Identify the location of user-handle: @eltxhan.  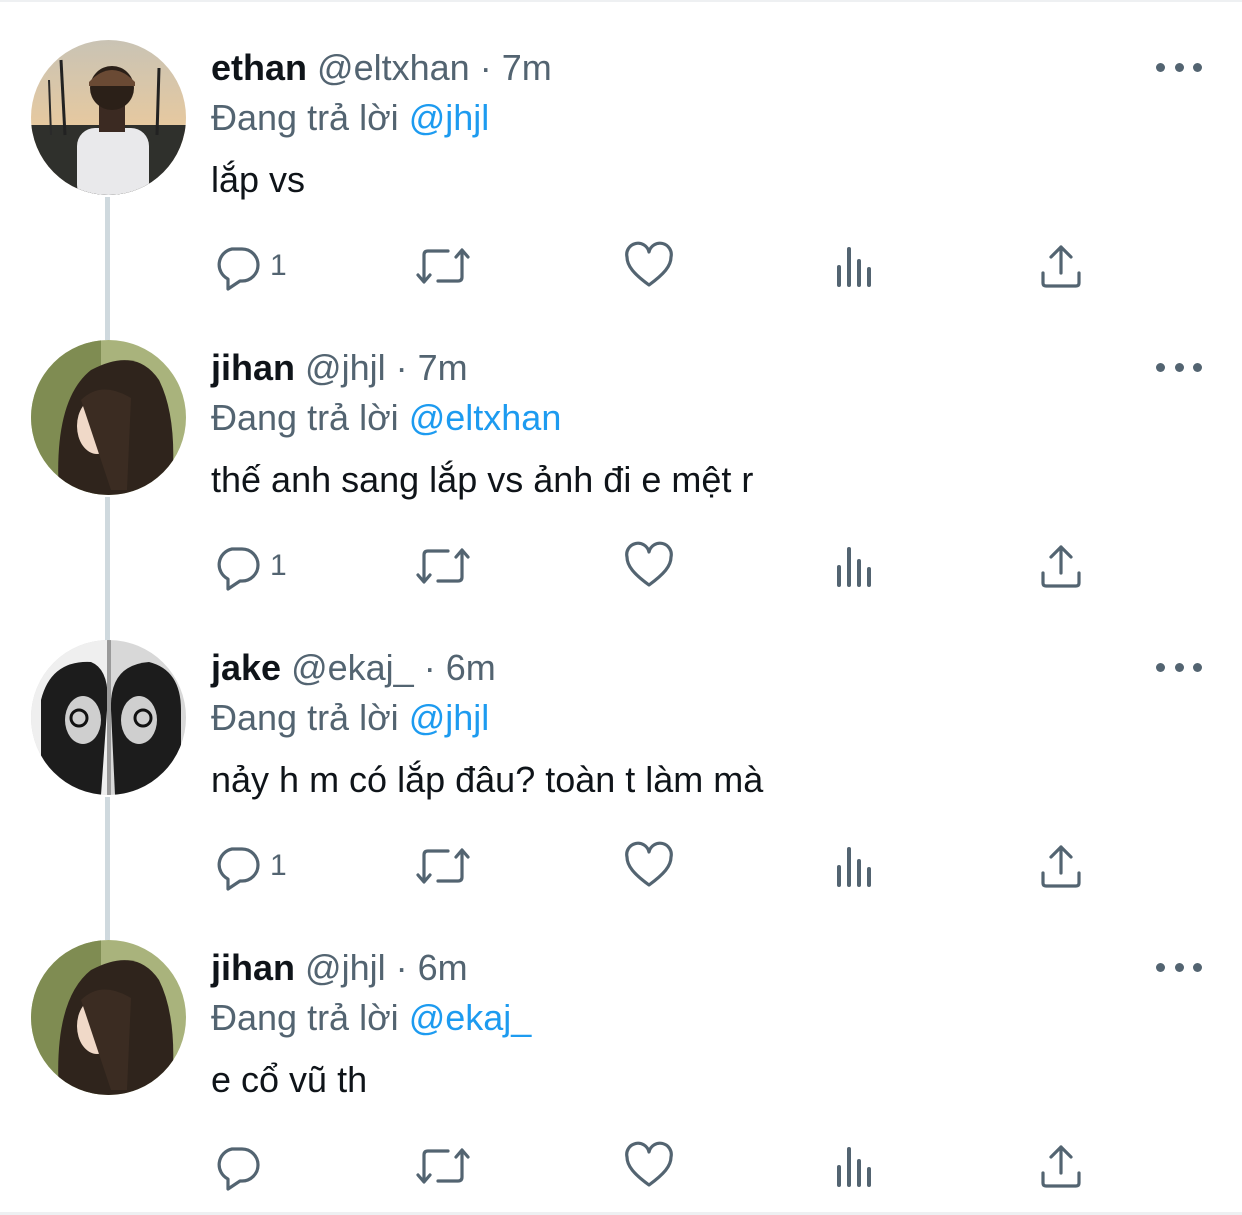
(393, 67).